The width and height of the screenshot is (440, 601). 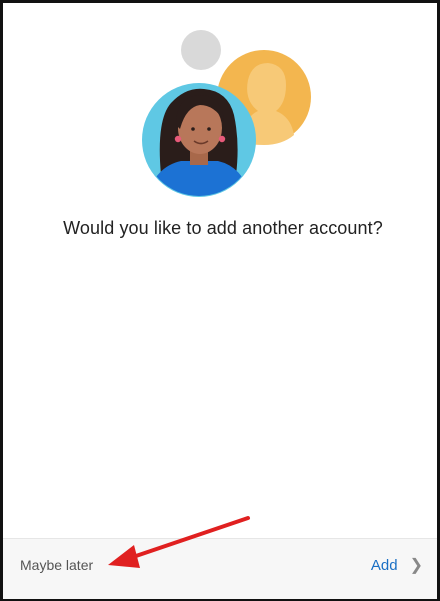 I want to click on add-button-label: Add, so click(x=384, y=565).